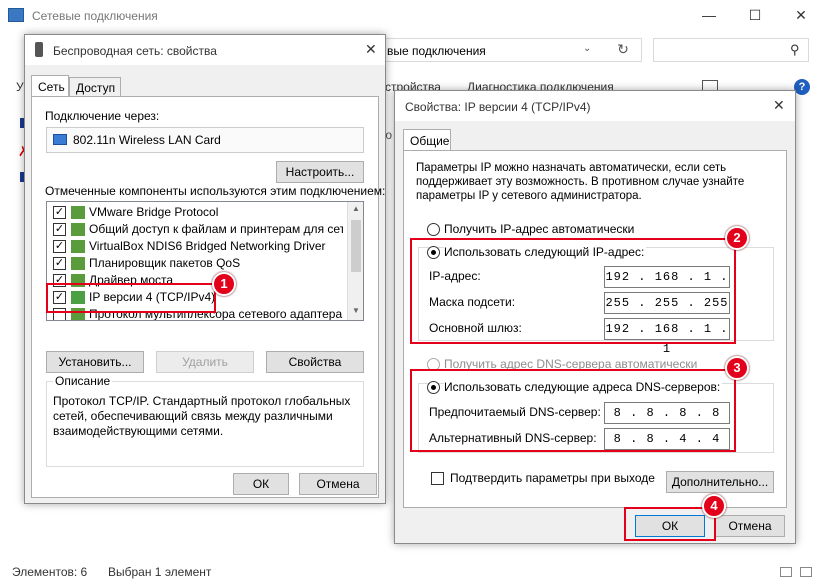  I want to click on dialog-title: Свойства: IP версии 4 (TCP/IPv4), so click(498, 107).